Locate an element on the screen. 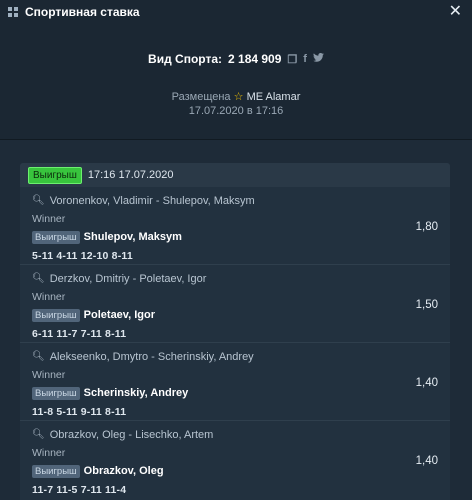 This screenshot has width=472, height=500. sportsbook-logo-icon is located at coordinates (13, 12).